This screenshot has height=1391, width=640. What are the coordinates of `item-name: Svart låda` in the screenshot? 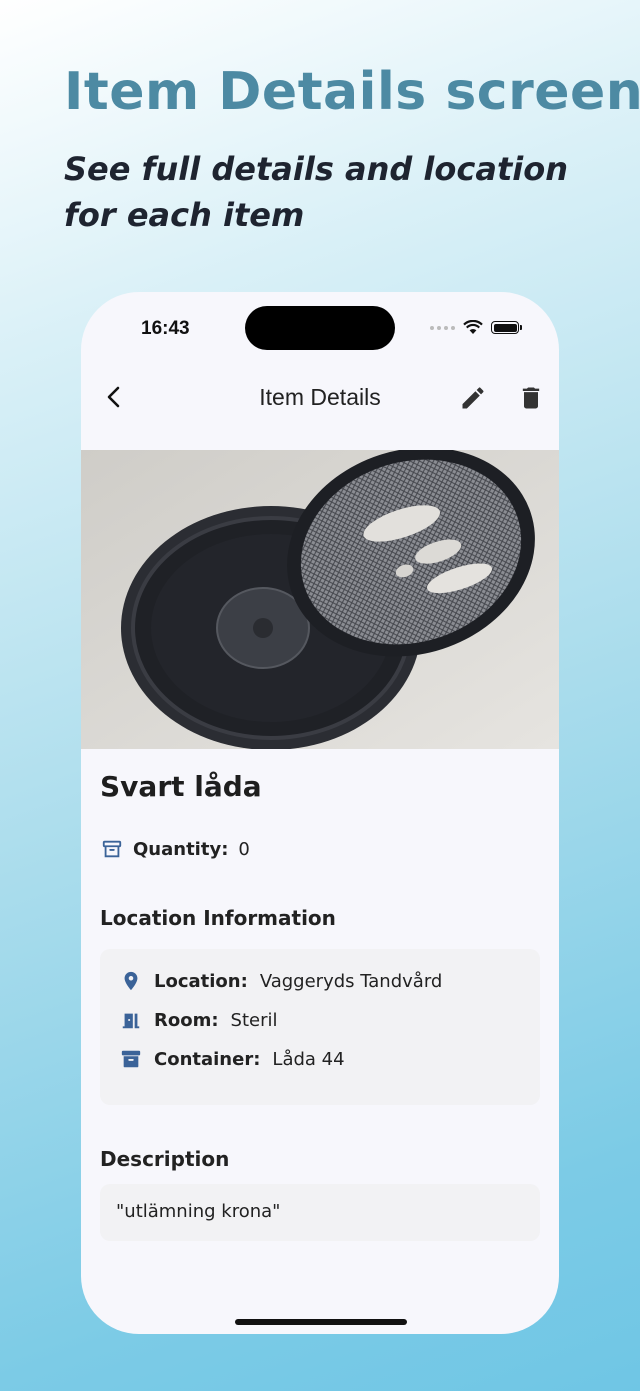 It's located at (181, 786).